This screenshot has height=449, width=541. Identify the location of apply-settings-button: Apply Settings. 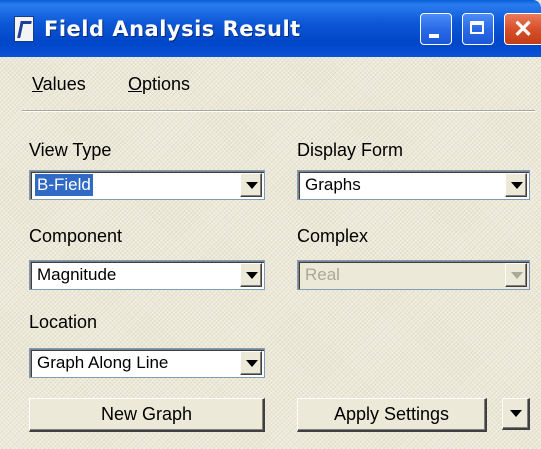
(392, 415).